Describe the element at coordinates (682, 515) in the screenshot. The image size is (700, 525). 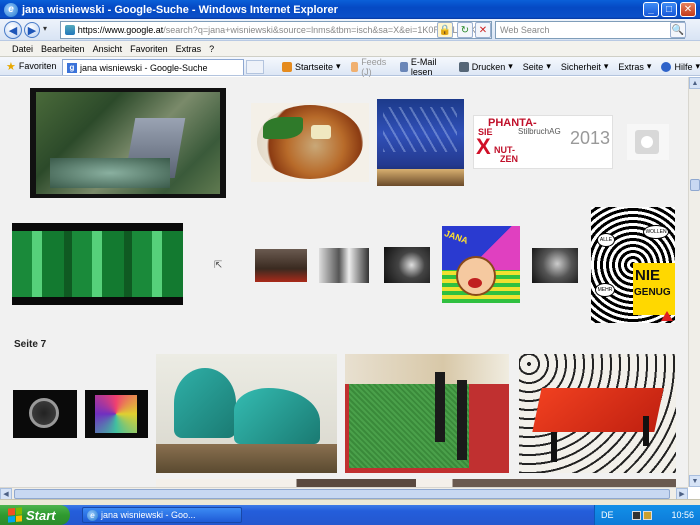
I see `clock: 10:56` at that location.